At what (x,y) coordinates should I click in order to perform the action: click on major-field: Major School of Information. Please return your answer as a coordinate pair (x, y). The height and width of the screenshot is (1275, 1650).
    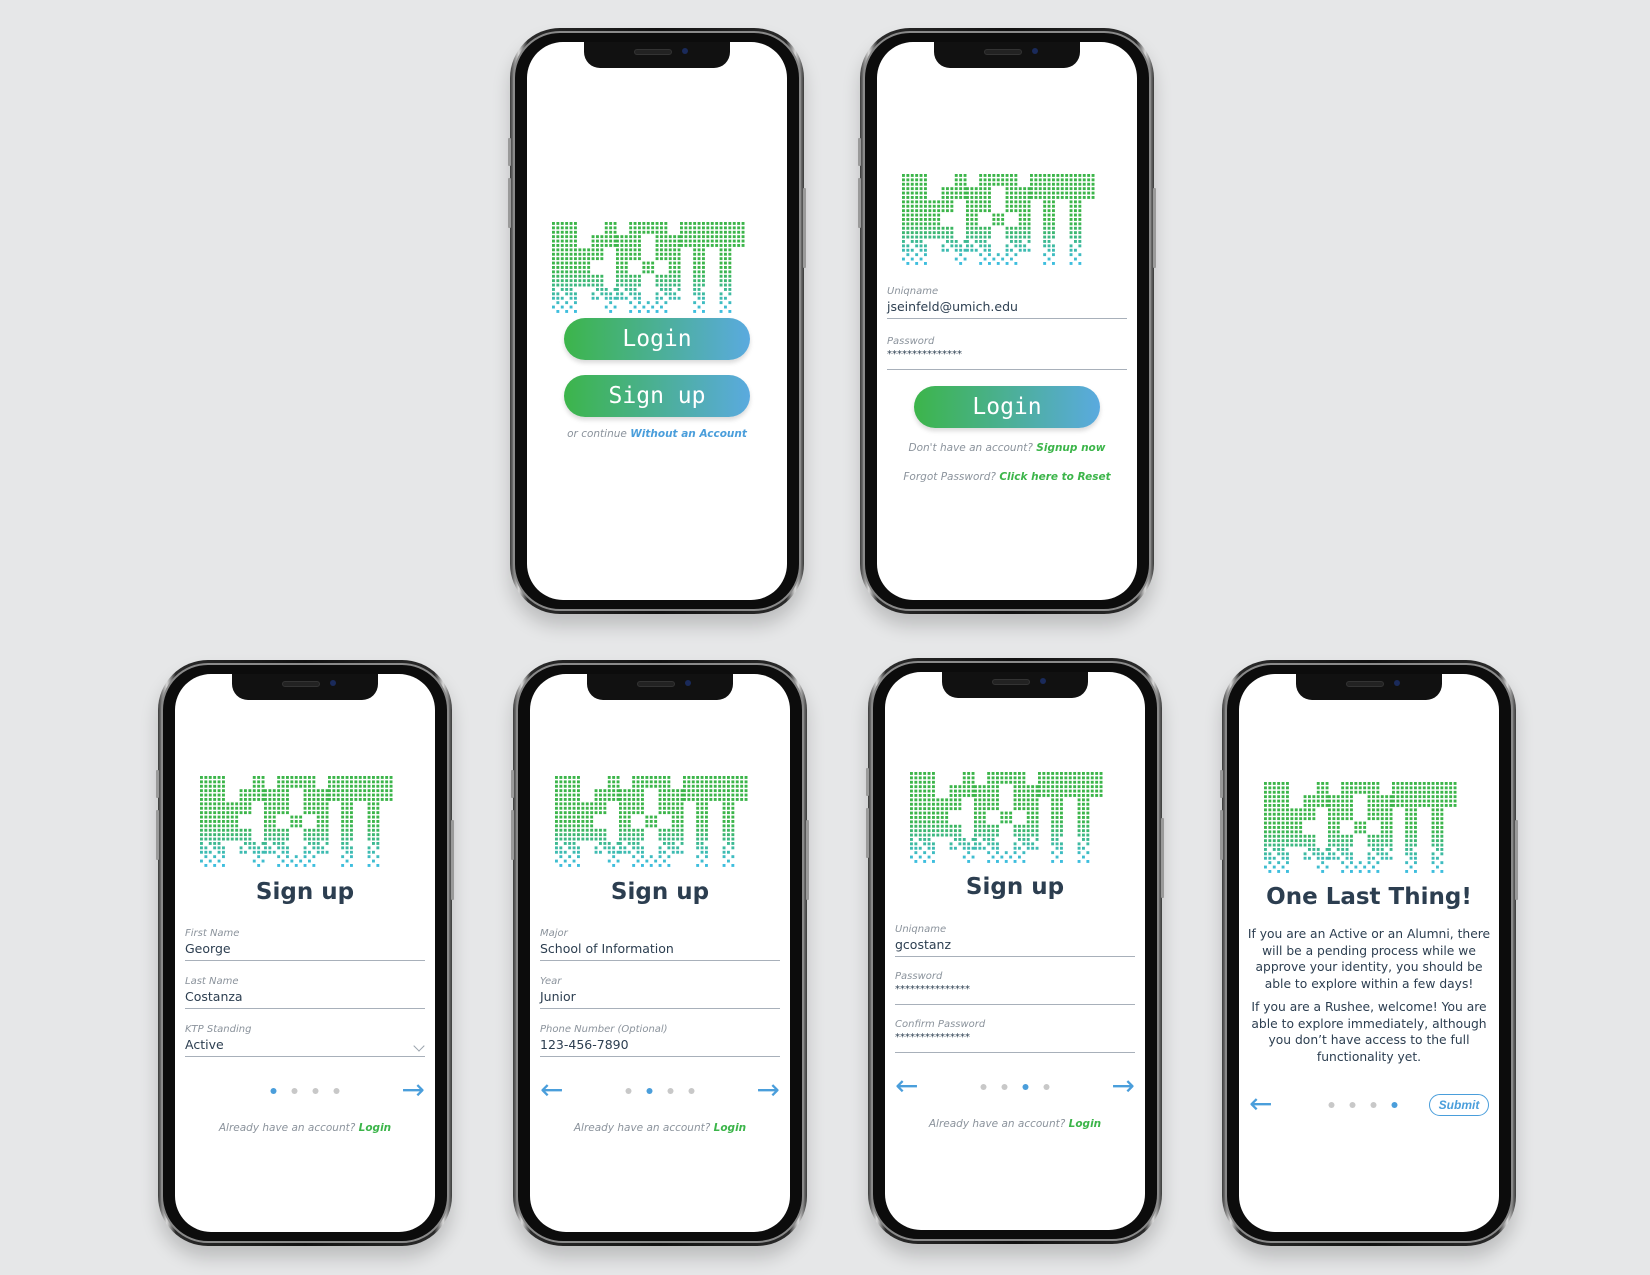
    Looking at the image, I should click on (660, 944).